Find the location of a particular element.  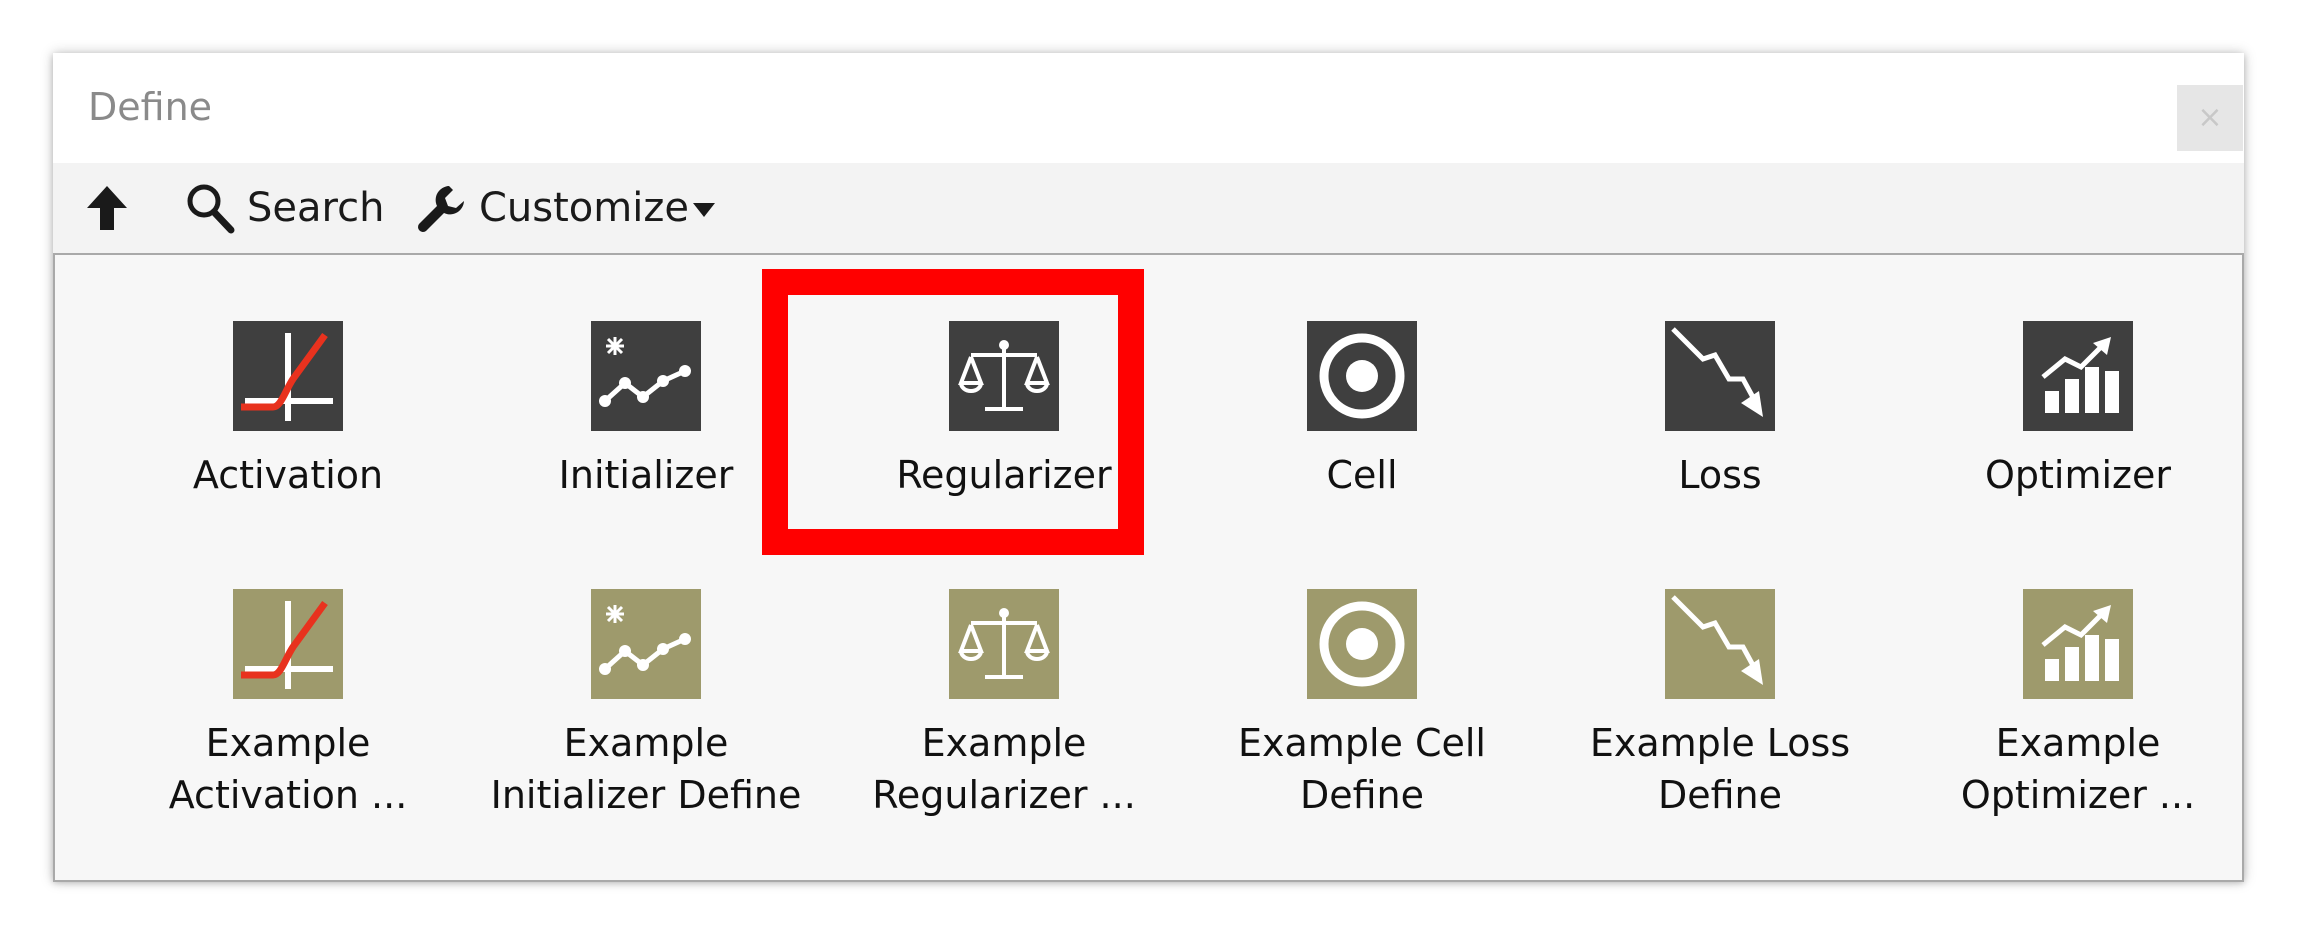

tile-label: Loss is located at coordinates (1720, 475).